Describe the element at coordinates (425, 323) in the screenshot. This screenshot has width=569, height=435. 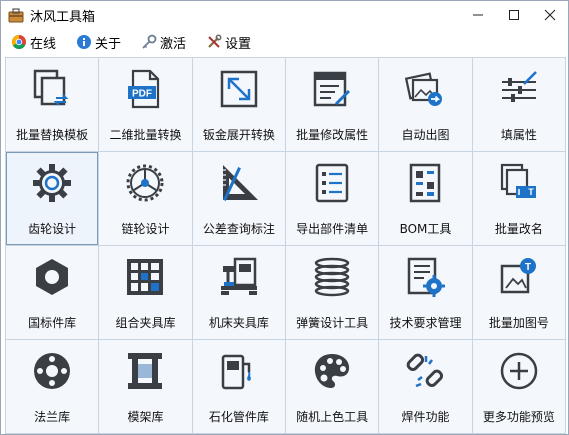
I see `tile-label: 技术要求管理` at that location.